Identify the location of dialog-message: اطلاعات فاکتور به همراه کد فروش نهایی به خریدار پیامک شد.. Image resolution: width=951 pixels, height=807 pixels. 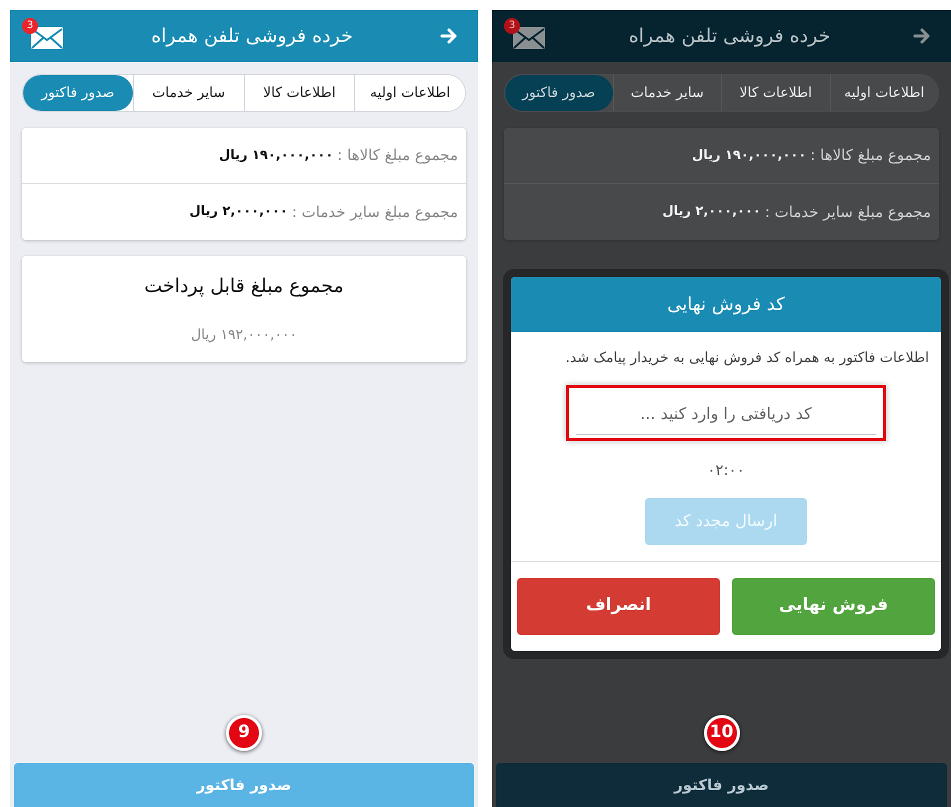
(747, 358).